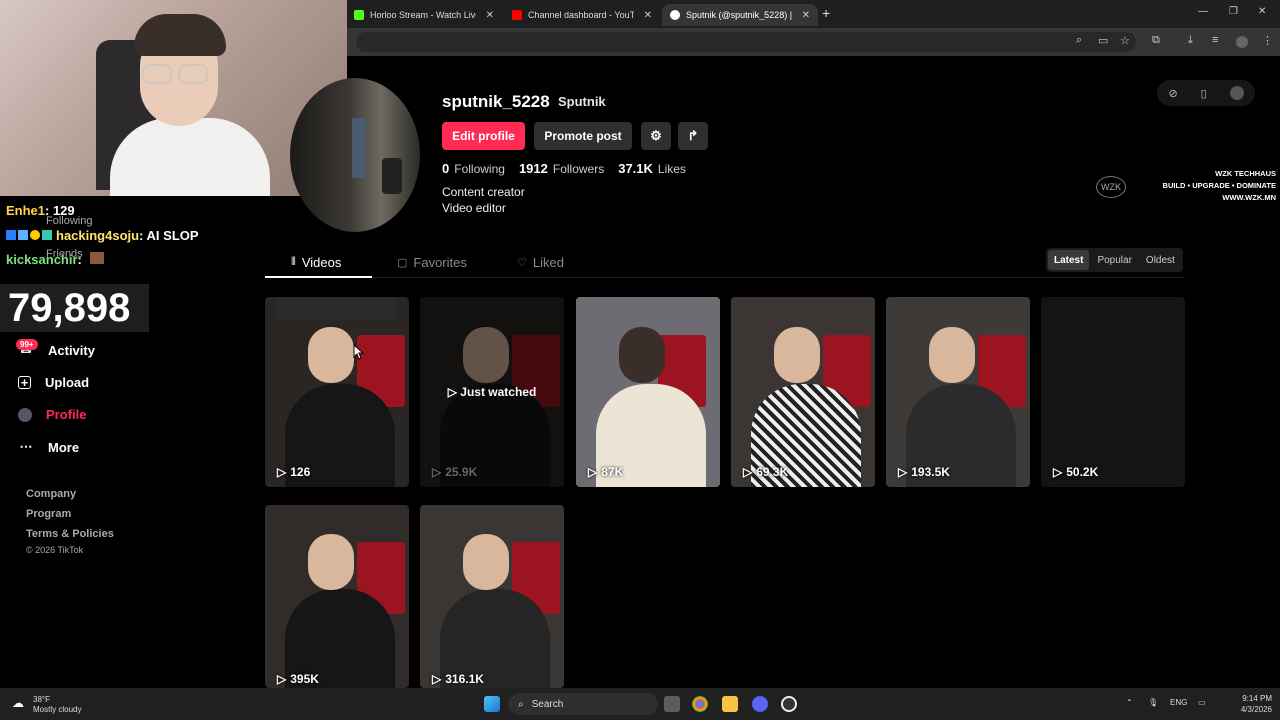 The image size is (1280, 720). I want to click on cloud-icon: ☁, so click(18, 703).